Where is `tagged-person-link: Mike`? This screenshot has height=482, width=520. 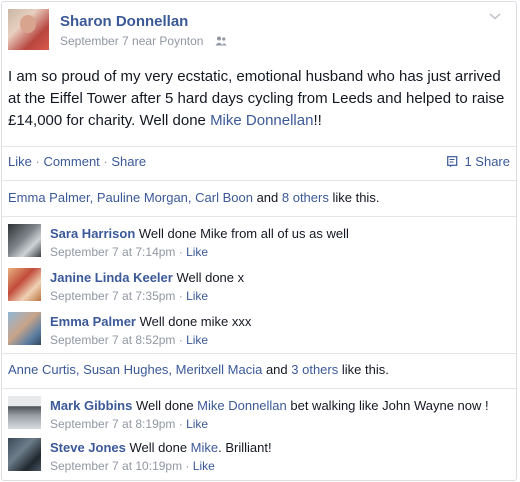 tagged-person-link: Mike is located at coordinates (204, 447).